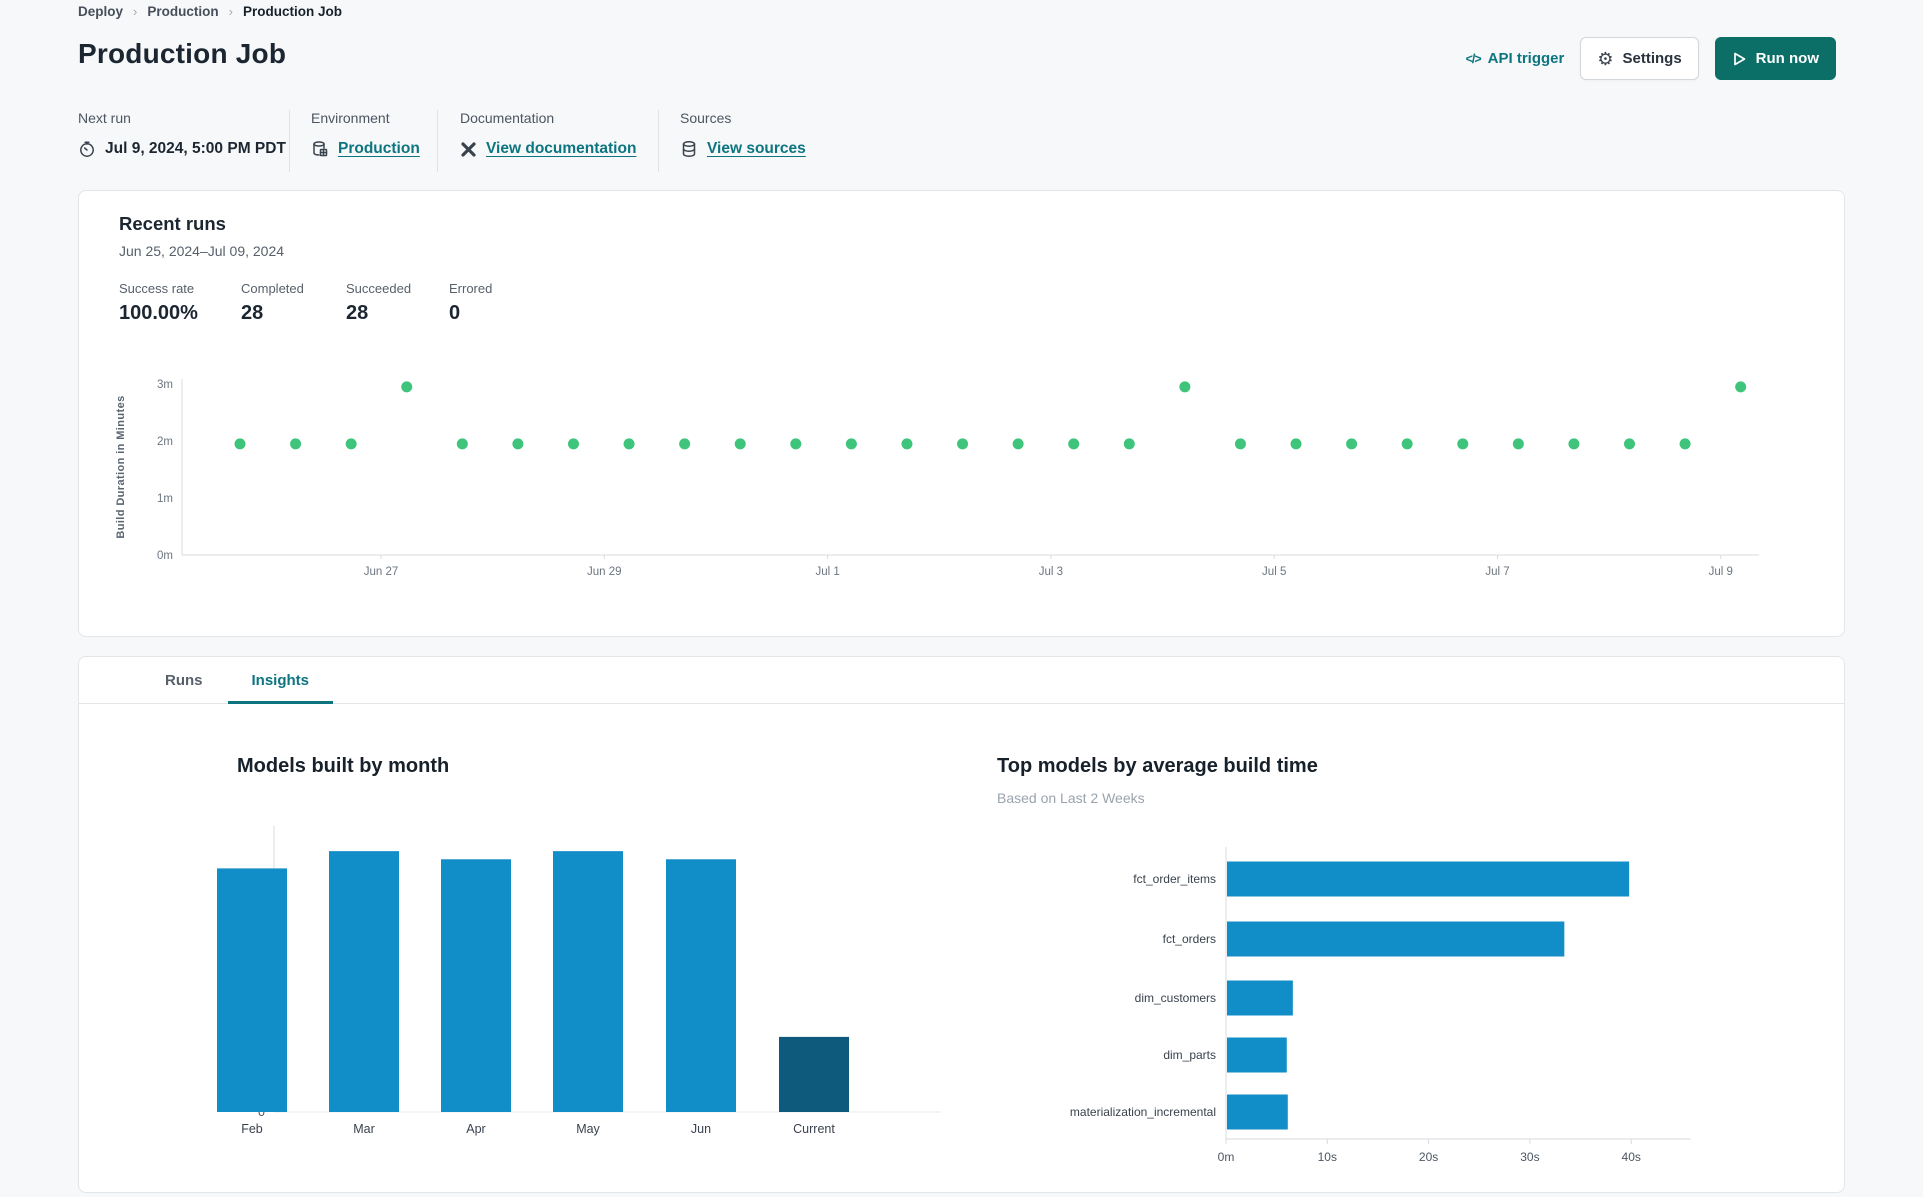 This screenshot has height=1197, width=1923. What do you see at coordinates (293, 303) in the screenshot?
I see `stat-completed: Completed 28` at bounding box center [293, 303].